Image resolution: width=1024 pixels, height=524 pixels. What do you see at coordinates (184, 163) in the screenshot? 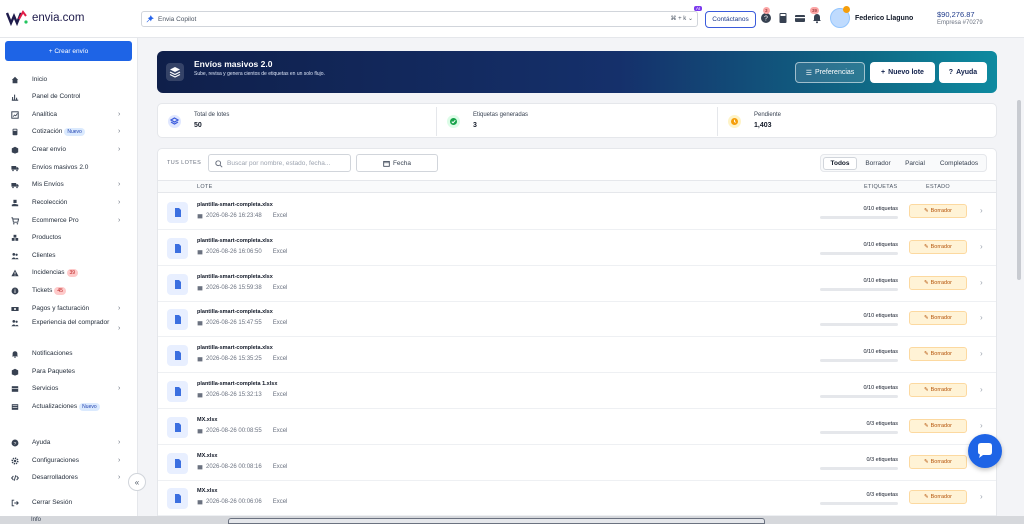
I see `section-title: TUS LOTES` at bounding box center [184, 163].